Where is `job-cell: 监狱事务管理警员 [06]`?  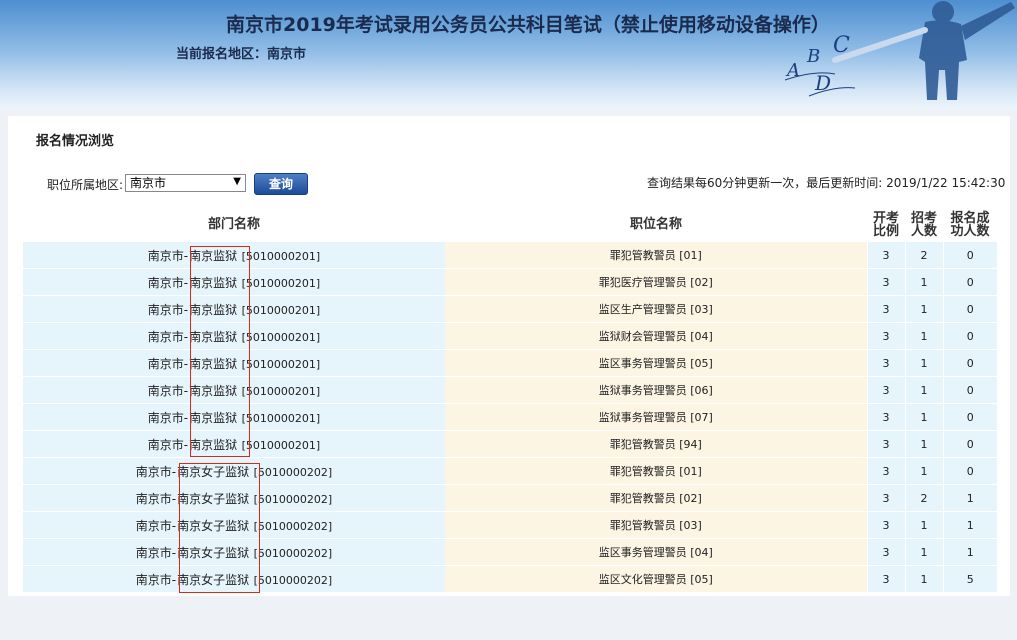 job-cell: 监狱事务管理警员 [06] is located at coordinates (656, 390).